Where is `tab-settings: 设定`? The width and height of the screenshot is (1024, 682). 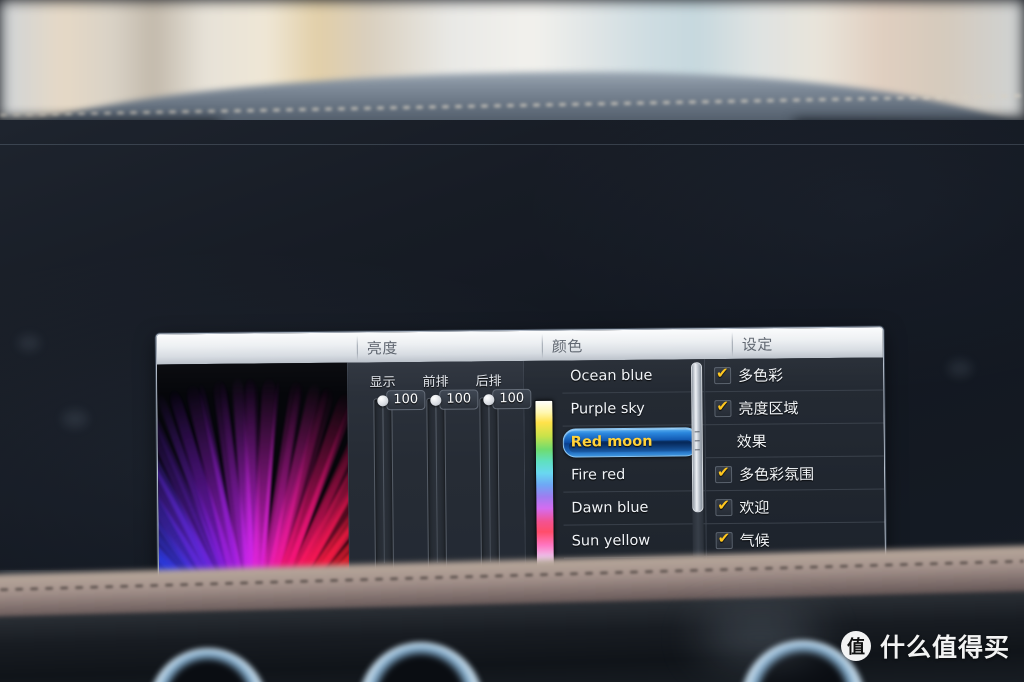 tab-settings: 设定 is located at coordinates (807, 343).